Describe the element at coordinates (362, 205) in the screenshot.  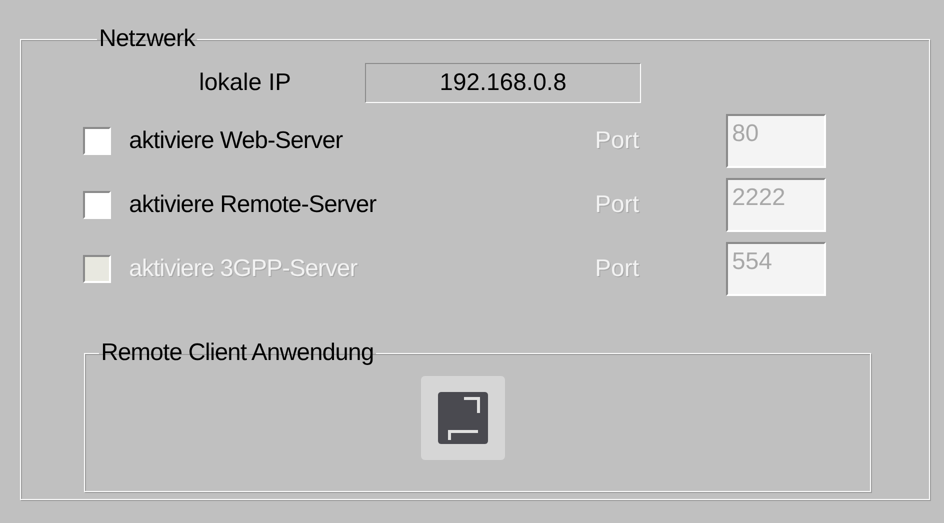
I see `checkbox-label: aktiviere Remote-Server` at that location.